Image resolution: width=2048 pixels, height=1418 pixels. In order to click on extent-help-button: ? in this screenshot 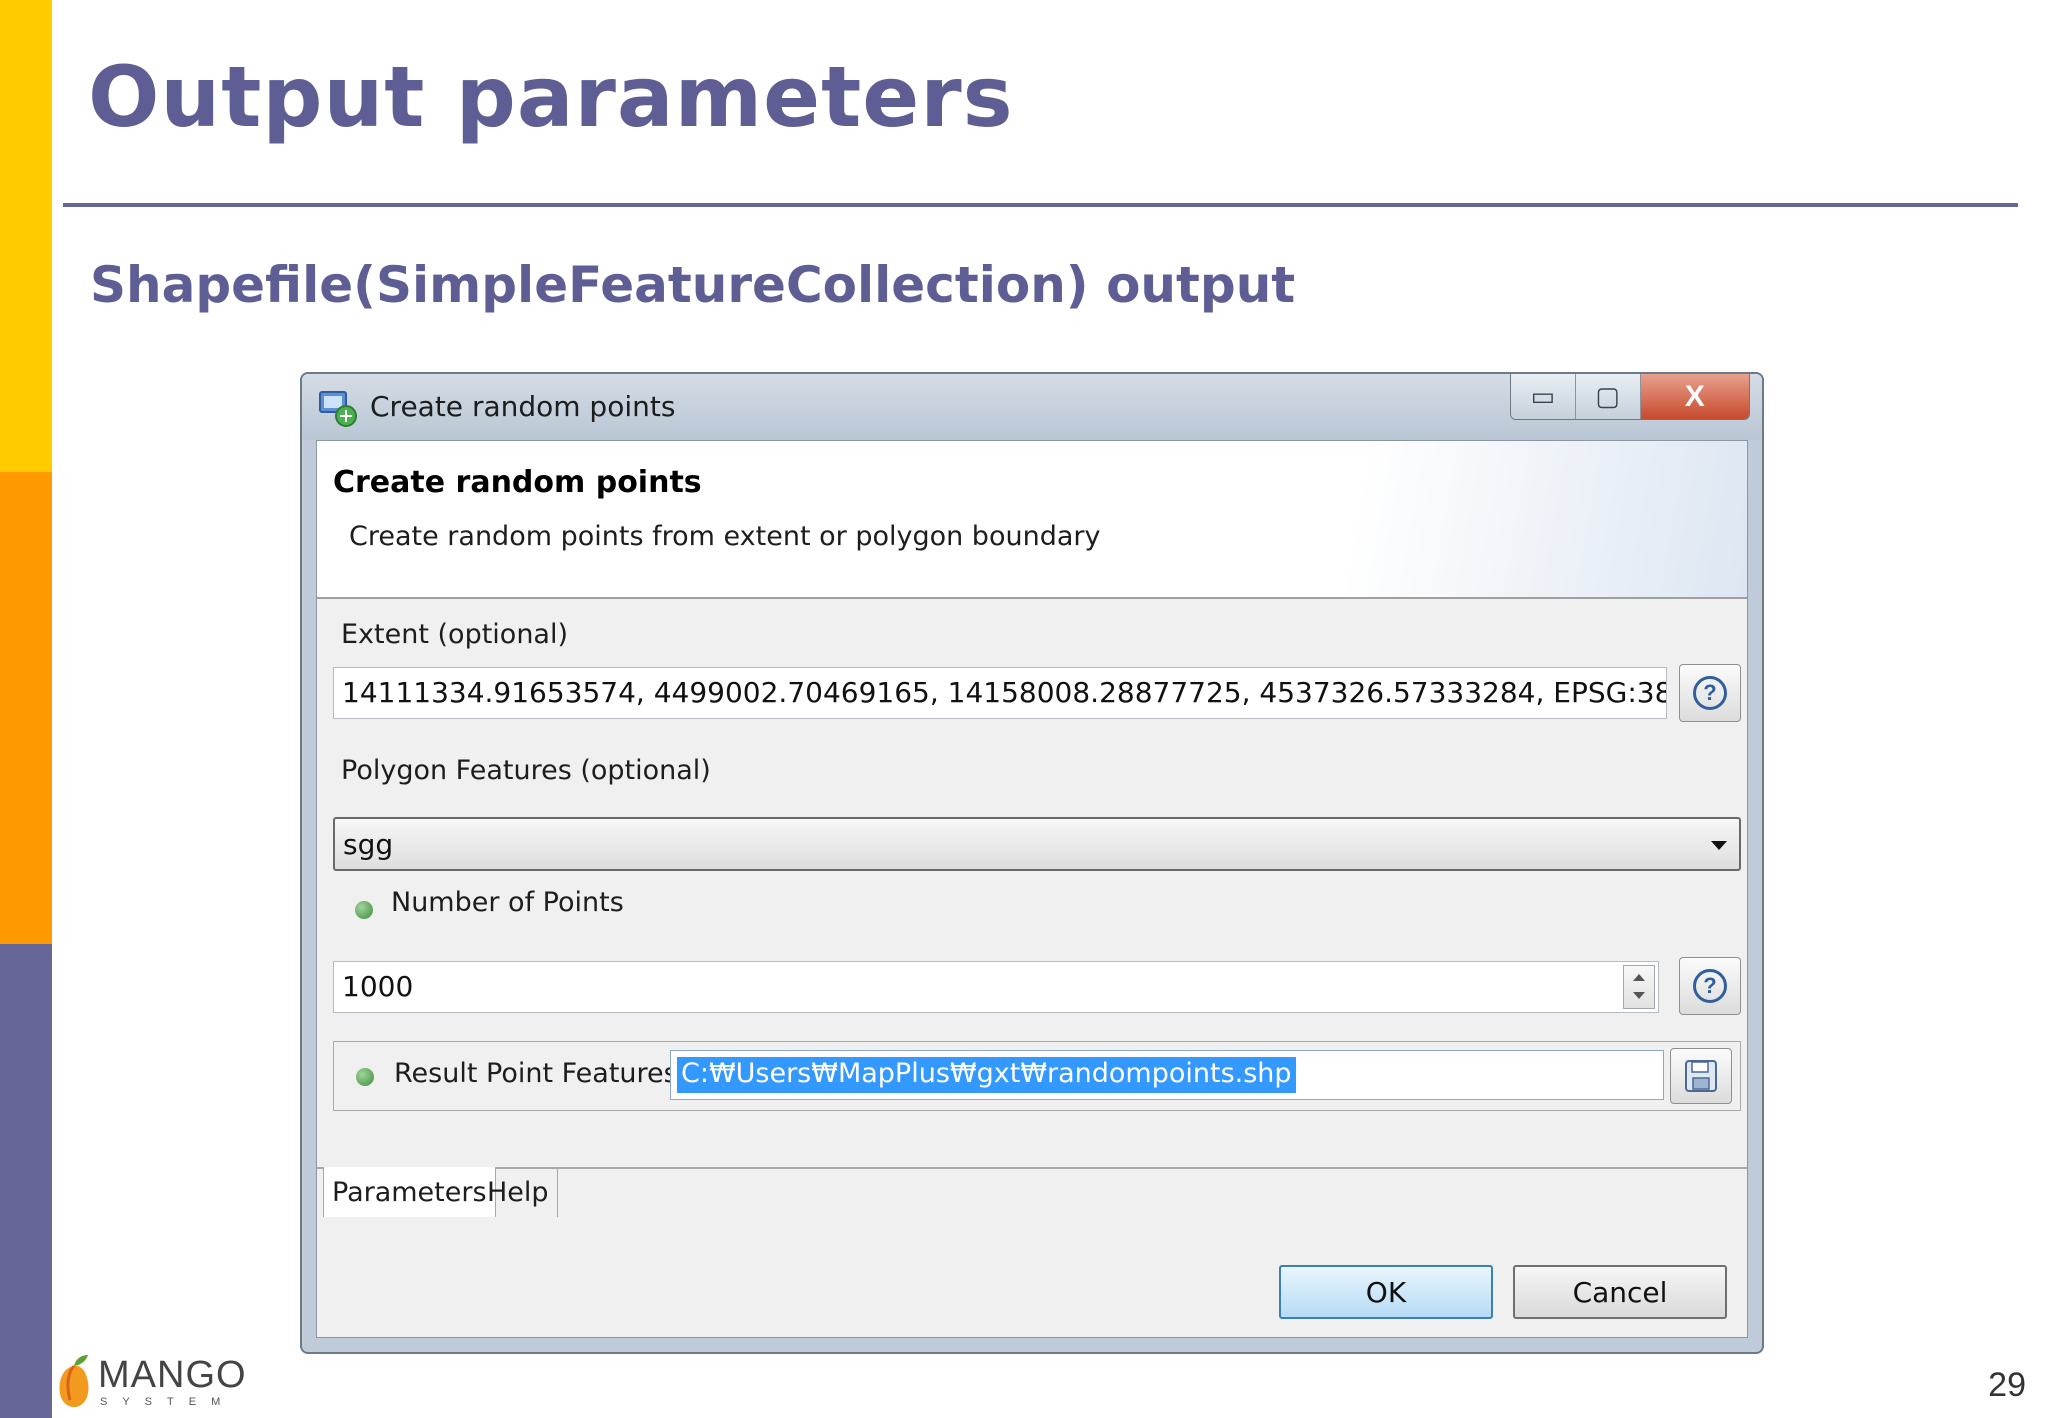, I will do `click(1710, 693)`.